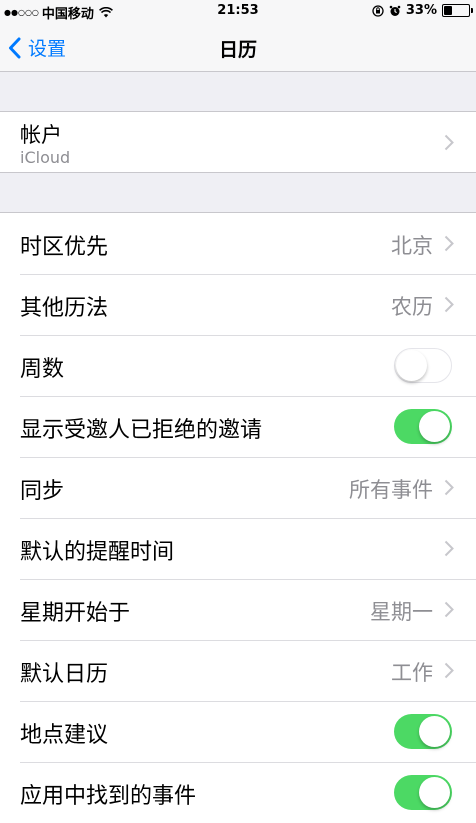 The image size is (476, 823). Describe the element at coordinates (391, 490) in the screenshot. I see `row-value: 所有事件` at that location.